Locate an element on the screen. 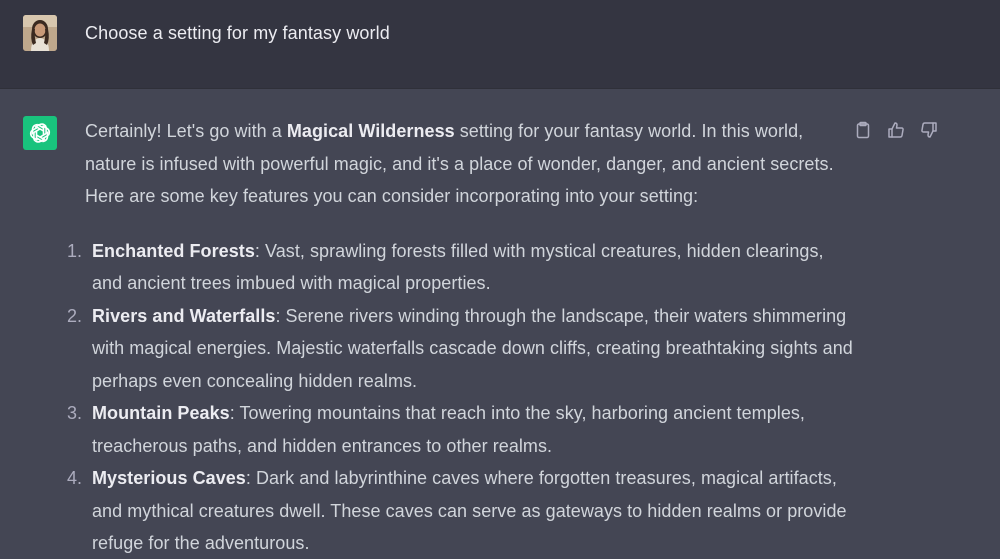 The width and height of the screenshot is (1000, 559). list-item-title: Mountain Peaks is located at coordinates (161, 413).